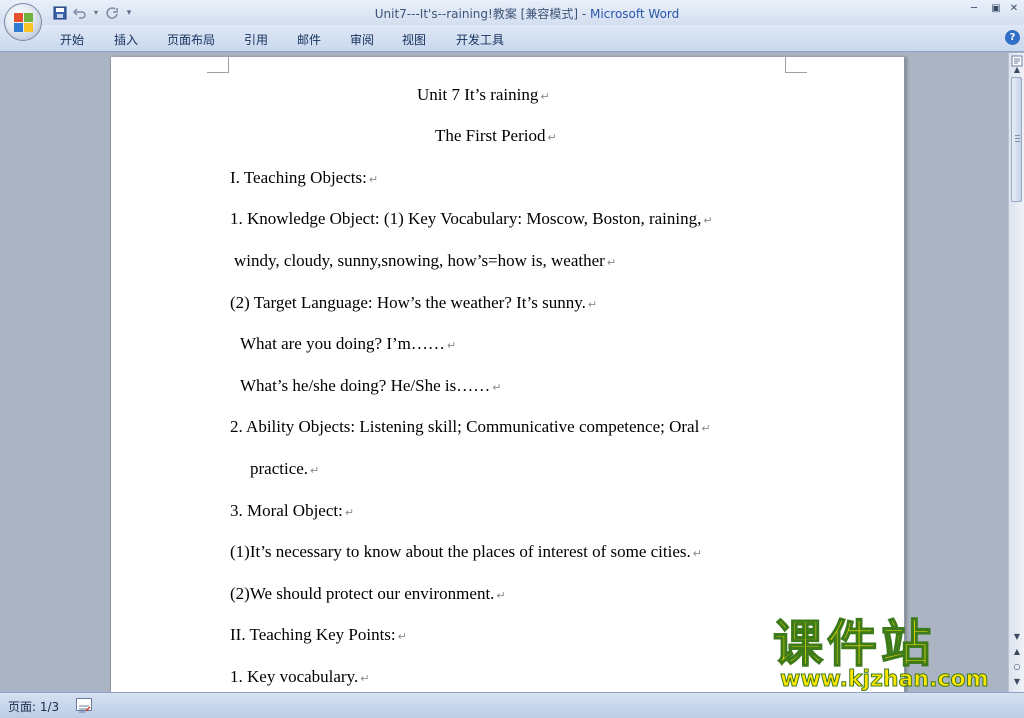 This screenshot has width=1024, height=718. I want to click on minimize-button: ─, so click(974, 9).